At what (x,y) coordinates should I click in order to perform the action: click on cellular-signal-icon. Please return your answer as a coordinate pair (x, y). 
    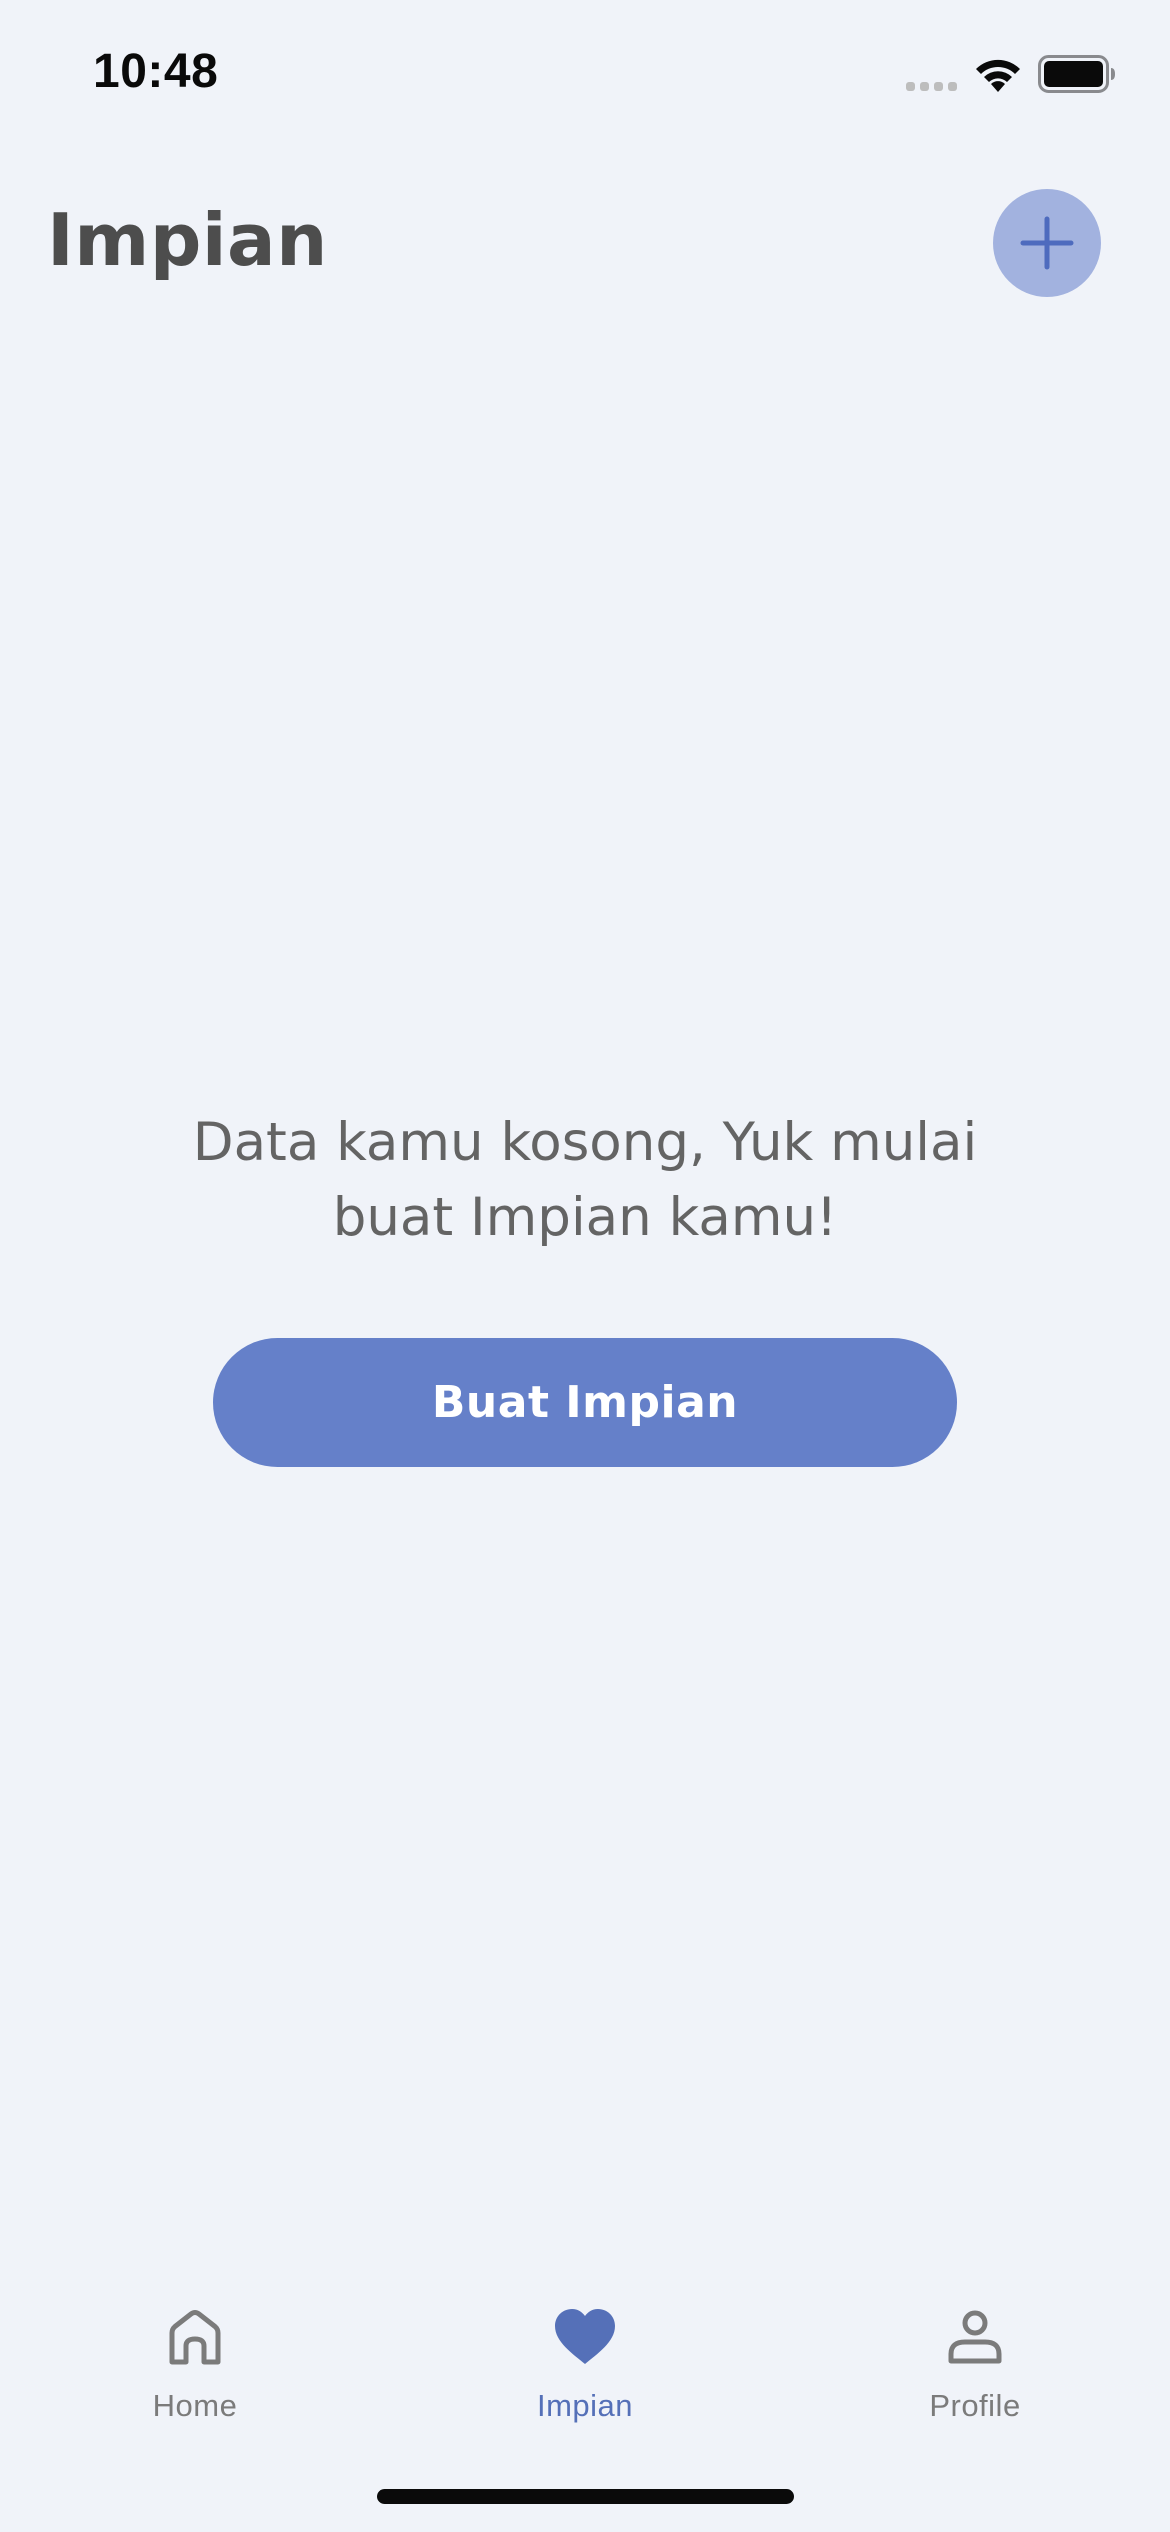
    Looking at the image, I should click on (931, 86).